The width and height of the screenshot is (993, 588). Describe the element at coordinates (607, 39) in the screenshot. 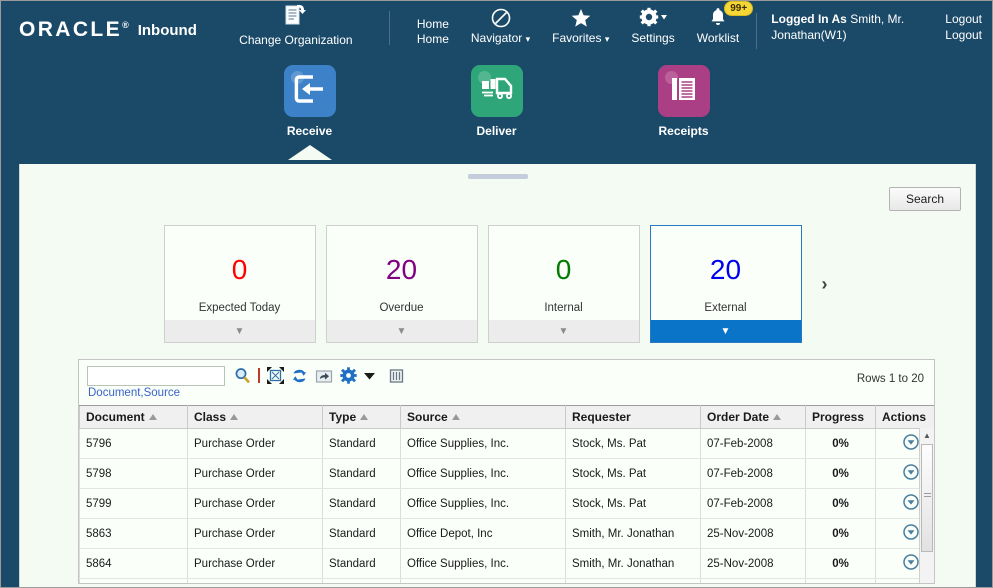

I see `chevron-down-icon: ▾` at that location.